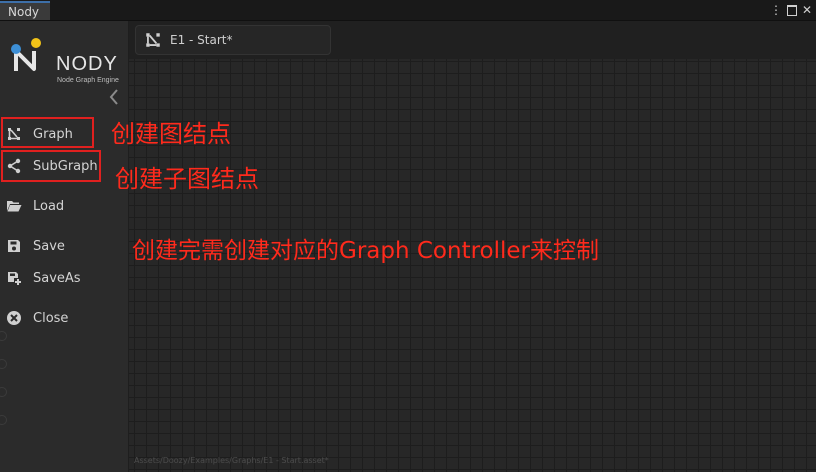 The image size is (816, 472). What do you see at coordinates (51, 318) in the screenshot?
I see `sidebar-item-label: Close` at bounding box center [51, 318].